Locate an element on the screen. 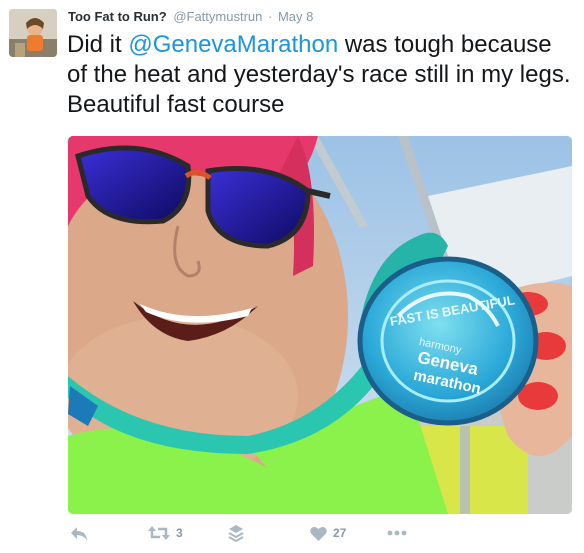 Image resolution: width=584 pixels, height=553 pixels. display-name: Too Fat to Run? is located at coordinates (117, 16).